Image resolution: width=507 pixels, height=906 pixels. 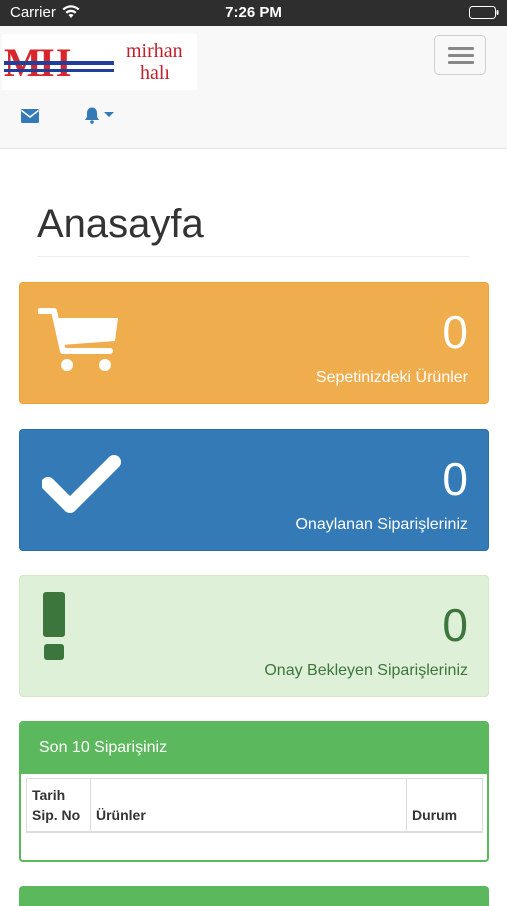 I want to click on cart-icon, so click(x=78, y=339).